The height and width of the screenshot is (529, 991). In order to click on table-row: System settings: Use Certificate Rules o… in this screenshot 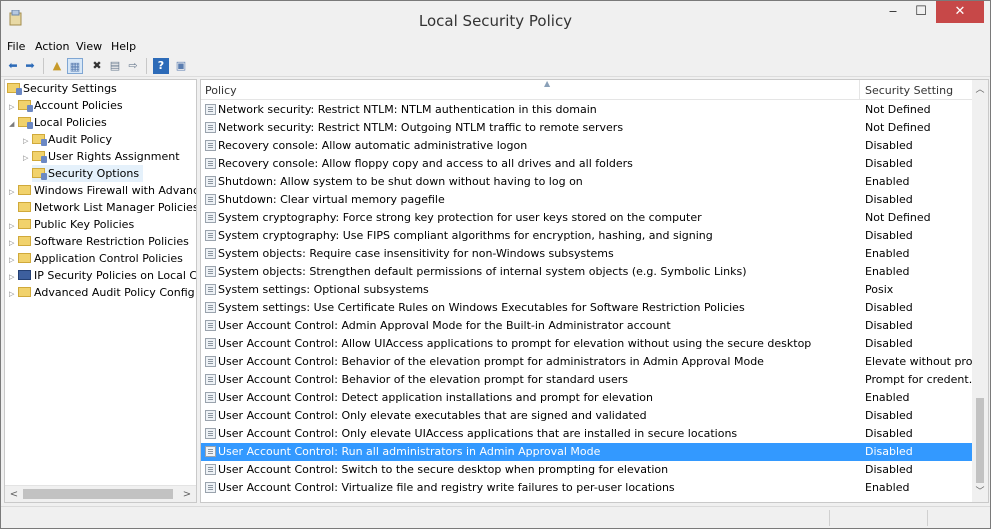, I will do `click(587, 308)`.